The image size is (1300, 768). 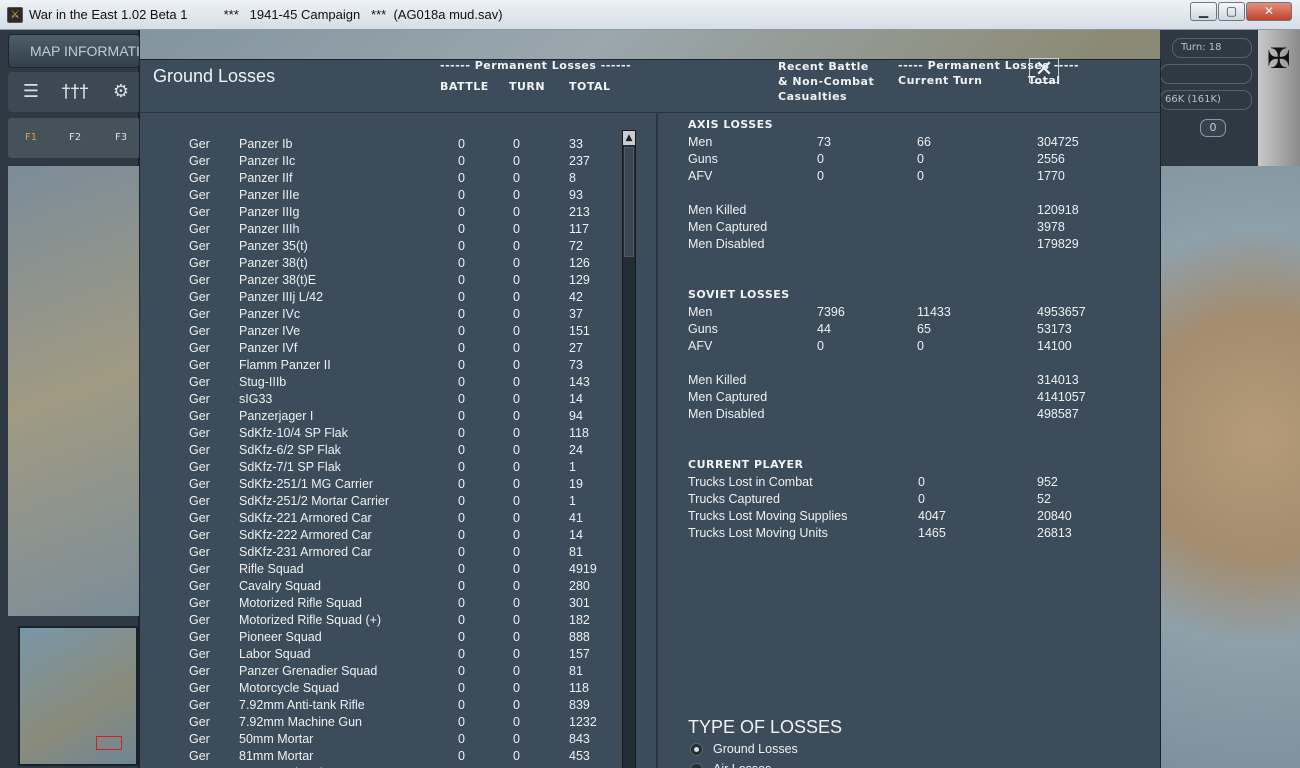 I want to click on unit-loss-row: Ger Labor Squad 0 0 157, so click(x=380, y=655).